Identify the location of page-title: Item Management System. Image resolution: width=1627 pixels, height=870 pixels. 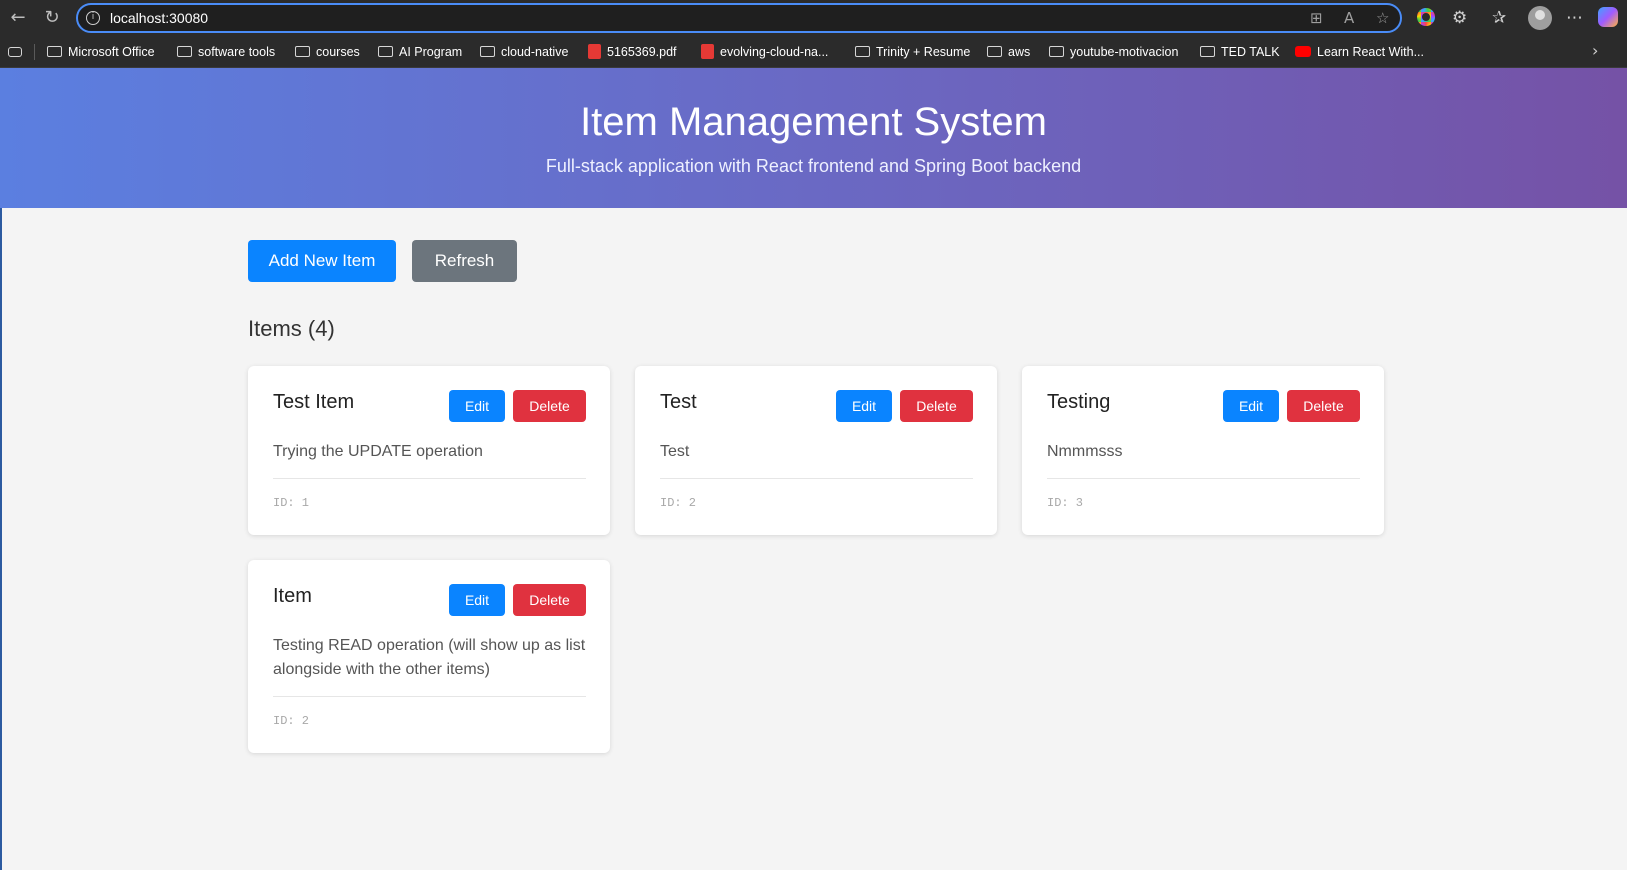
(813, 122).